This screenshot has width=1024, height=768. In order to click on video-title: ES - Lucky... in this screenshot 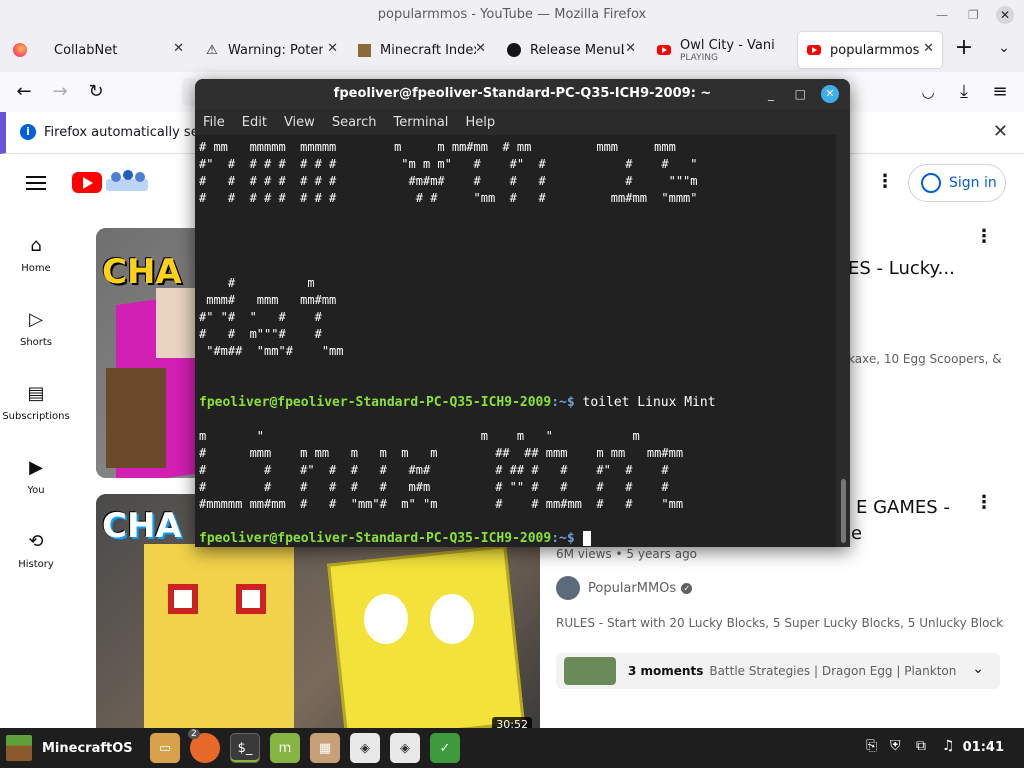, I will do `click(901, 268)`.